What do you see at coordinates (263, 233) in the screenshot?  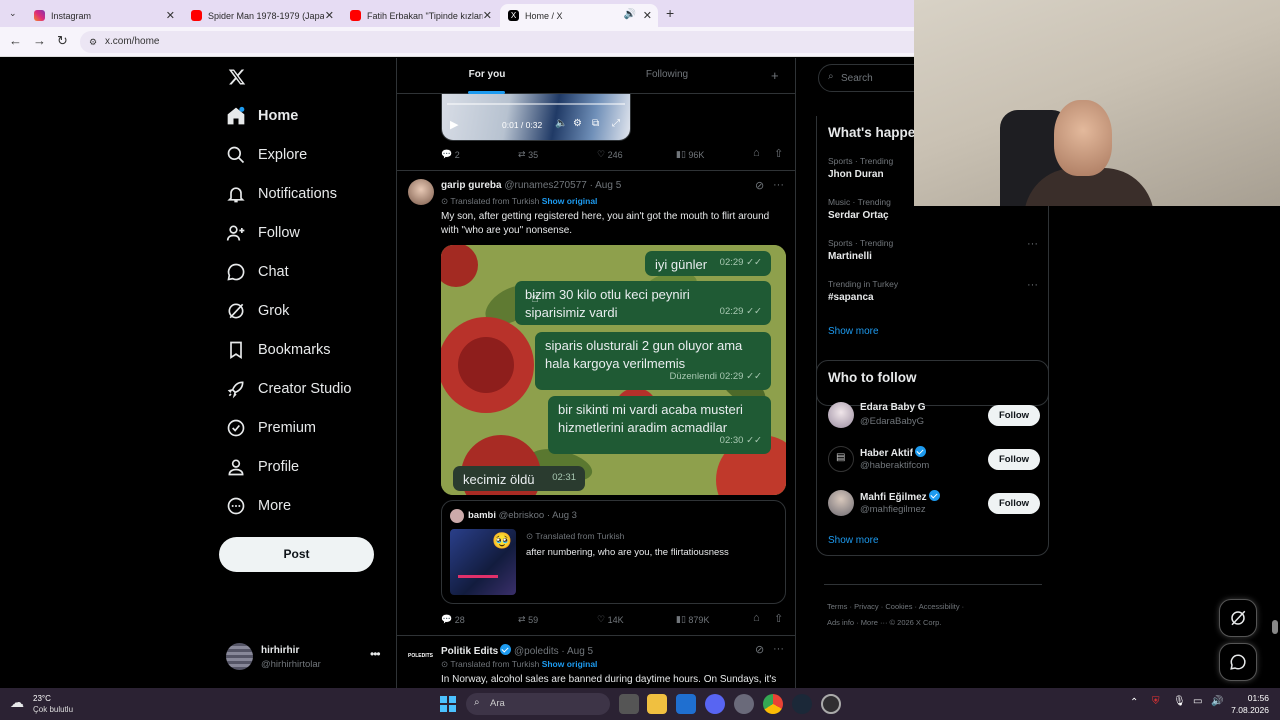 I see `nav-follow: Follow` at bounding box center [263, 233].